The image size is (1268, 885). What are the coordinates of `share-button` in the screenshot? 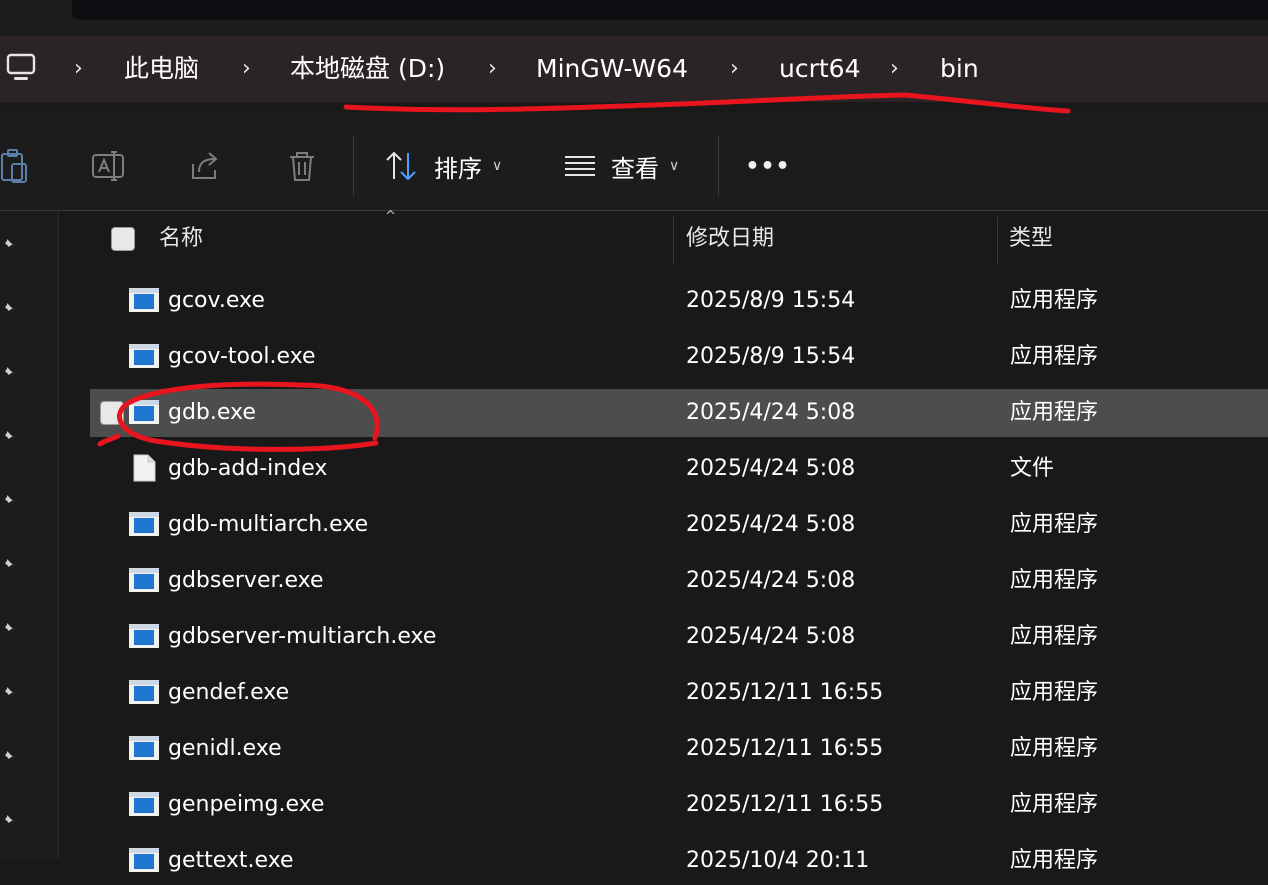 It's located at (205, 166).